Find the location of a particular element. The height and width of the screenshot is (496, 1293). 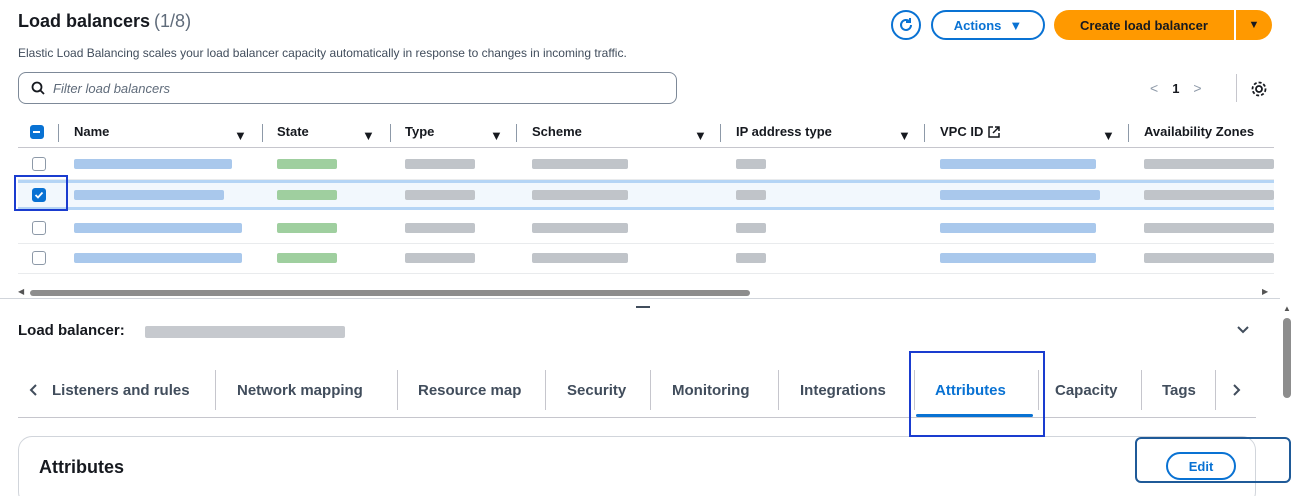

scroll-right-icon: ▶ is located at coordinates (1265, 291).